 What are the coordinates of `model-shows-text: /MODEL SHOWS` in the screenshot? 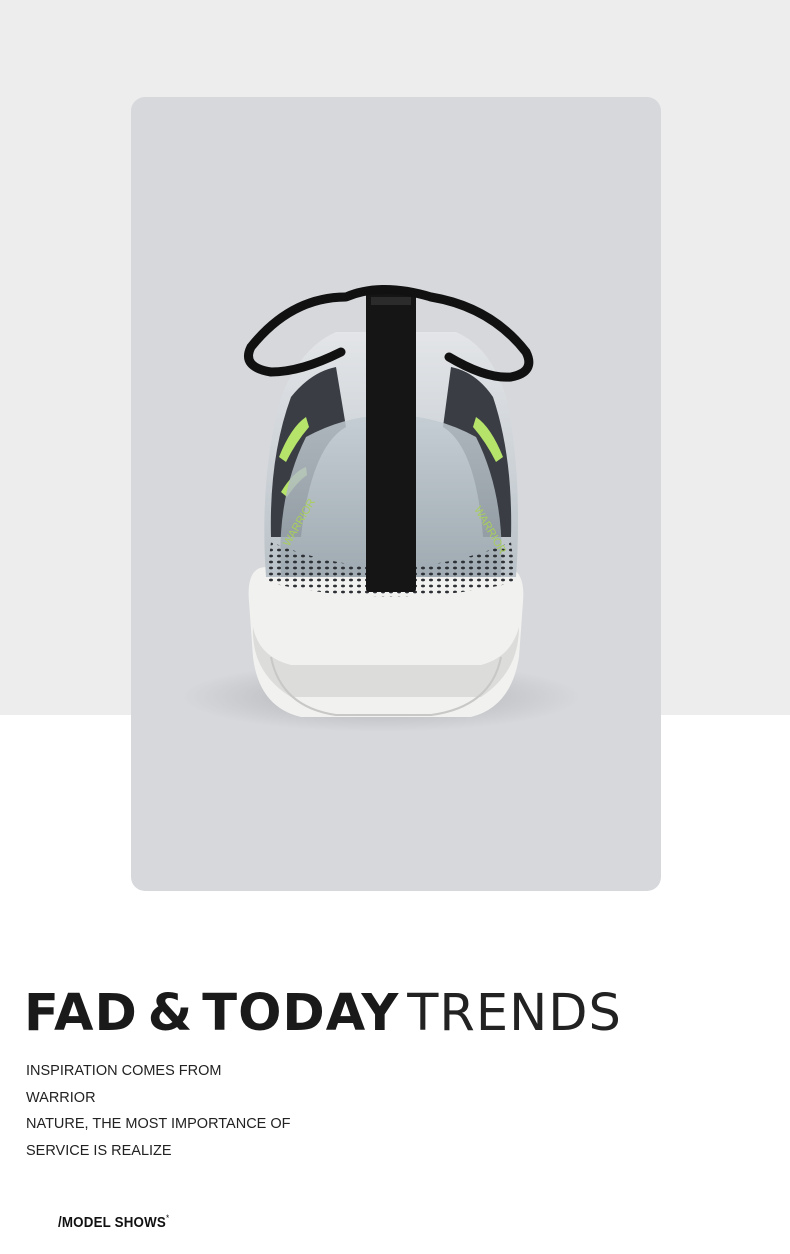 It's located at (112, 1223).